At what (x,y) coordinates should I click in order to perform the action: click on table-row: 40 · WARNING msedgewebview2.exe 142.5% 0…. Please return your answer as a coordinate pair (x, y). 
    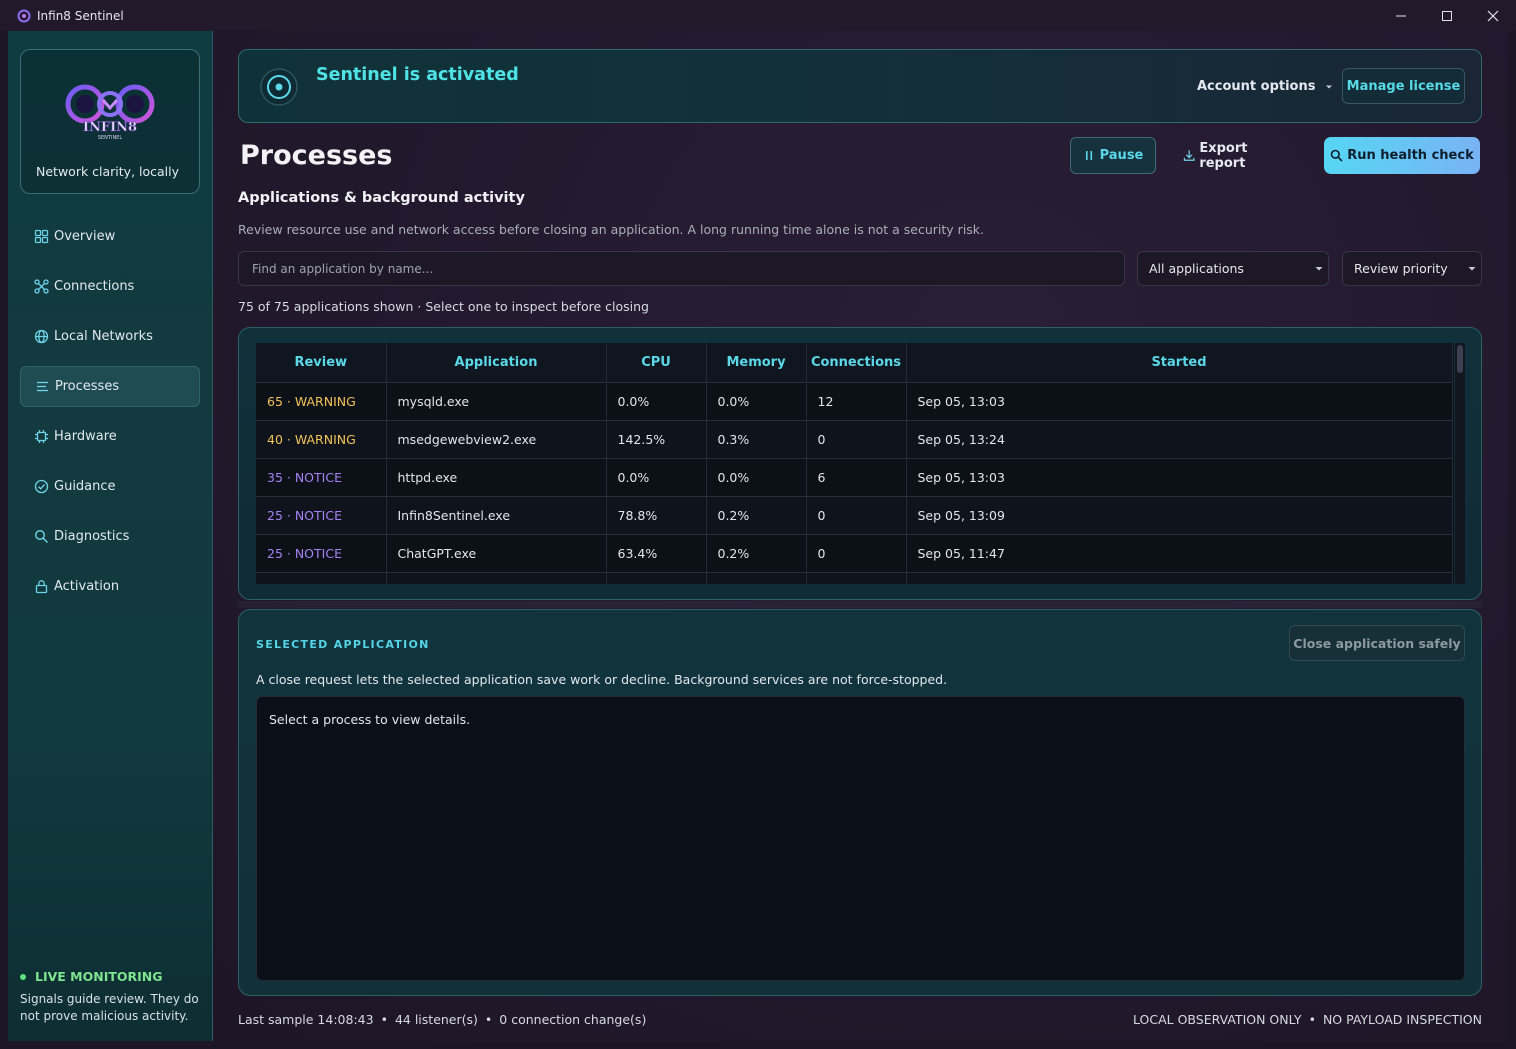
    Looking at the image, I should click on (854, 438).